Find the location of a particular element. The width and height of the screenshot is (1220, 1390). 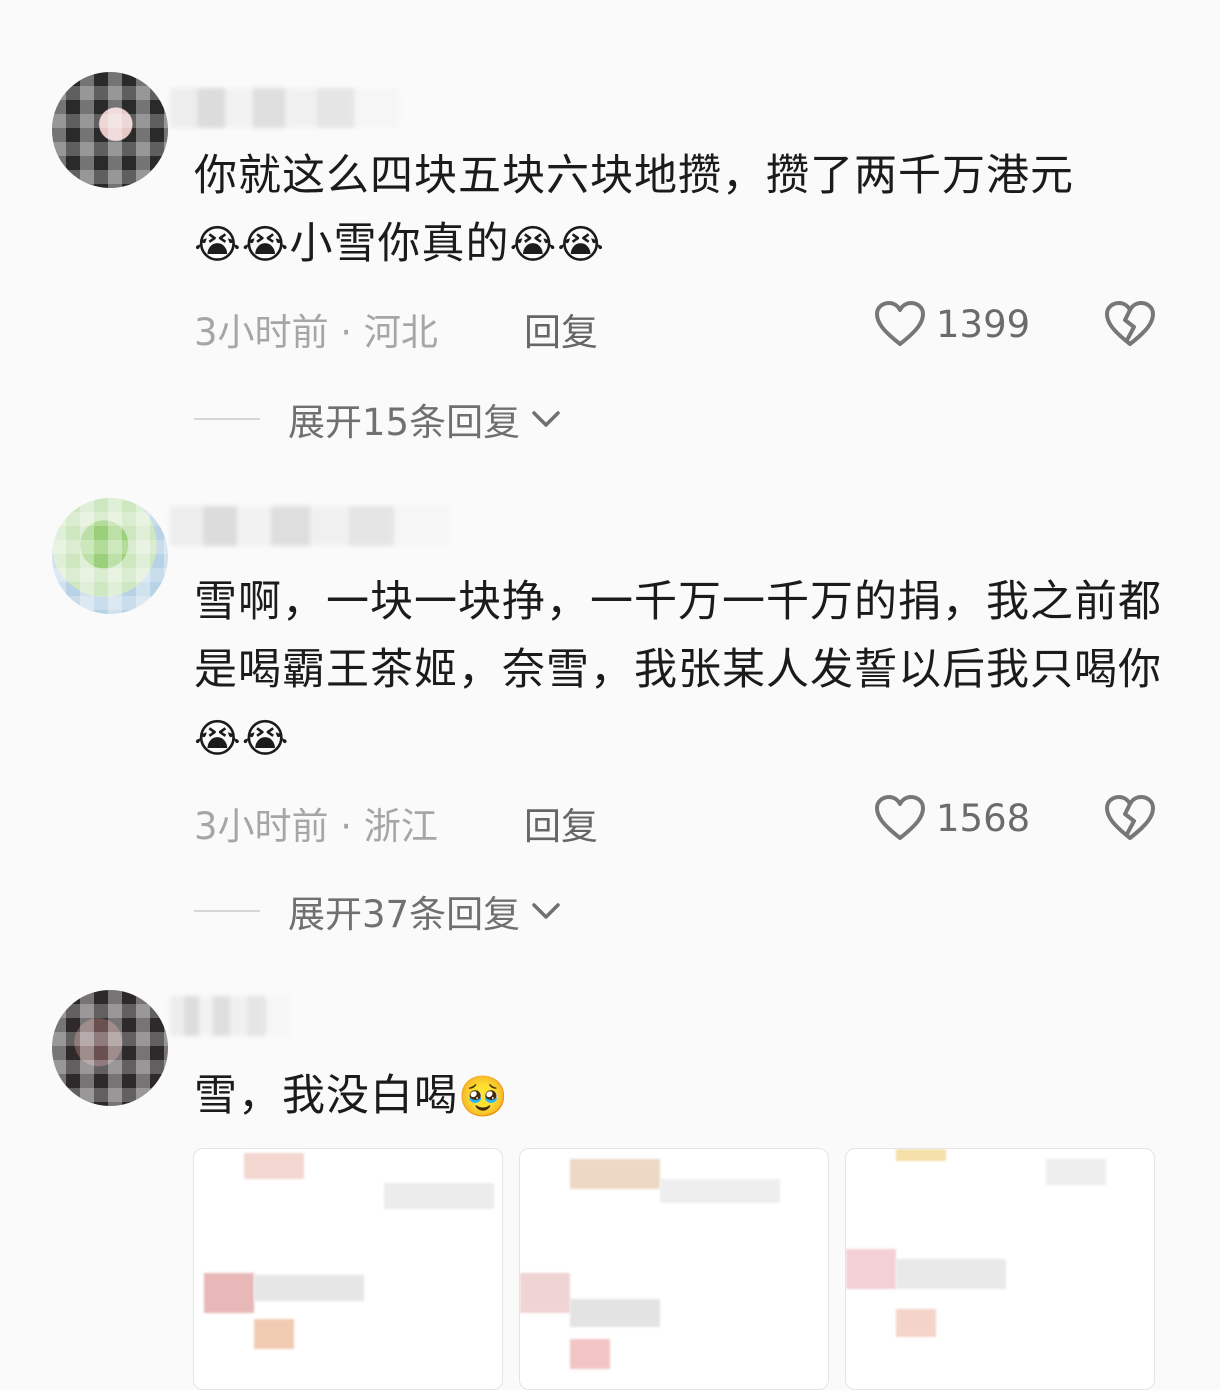

time-location: 3小时前 · 河北 is located at coordinates (316, 332).